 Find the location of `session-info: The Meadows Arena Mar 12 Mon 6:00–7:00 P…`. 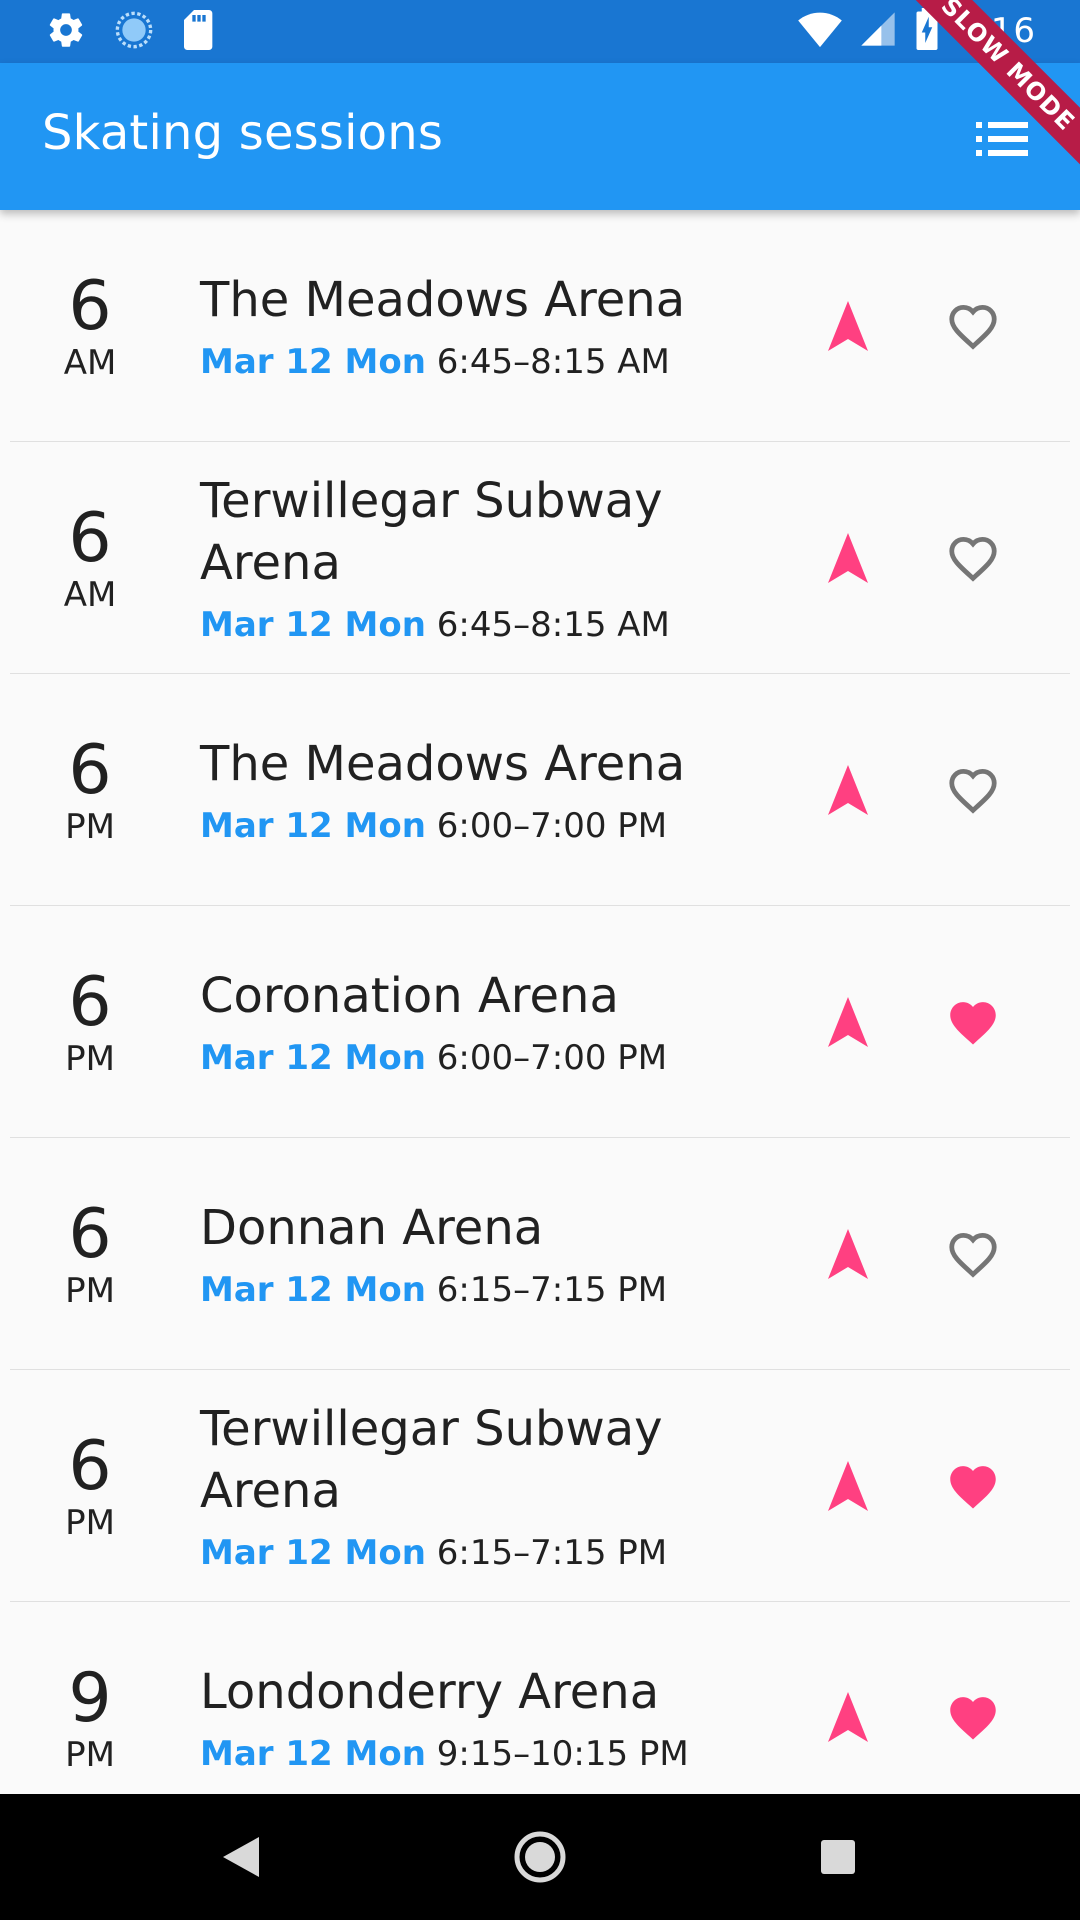

session-info: The Meadows Arena Mar 12 Mon 6:00–7:00 P… is located at coordinates (460, 789).